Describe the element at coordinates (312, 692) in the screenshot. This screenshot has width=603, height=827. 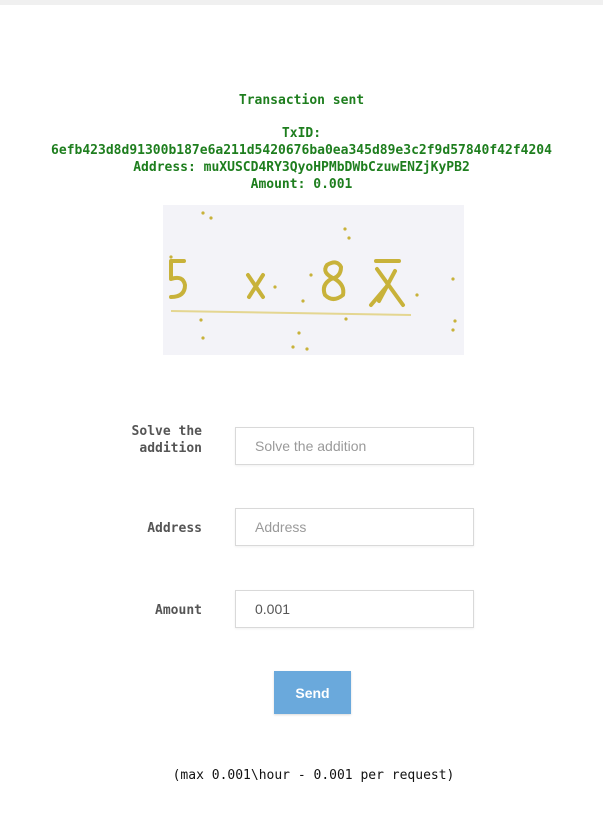
I see `send-button: Send` at that location.